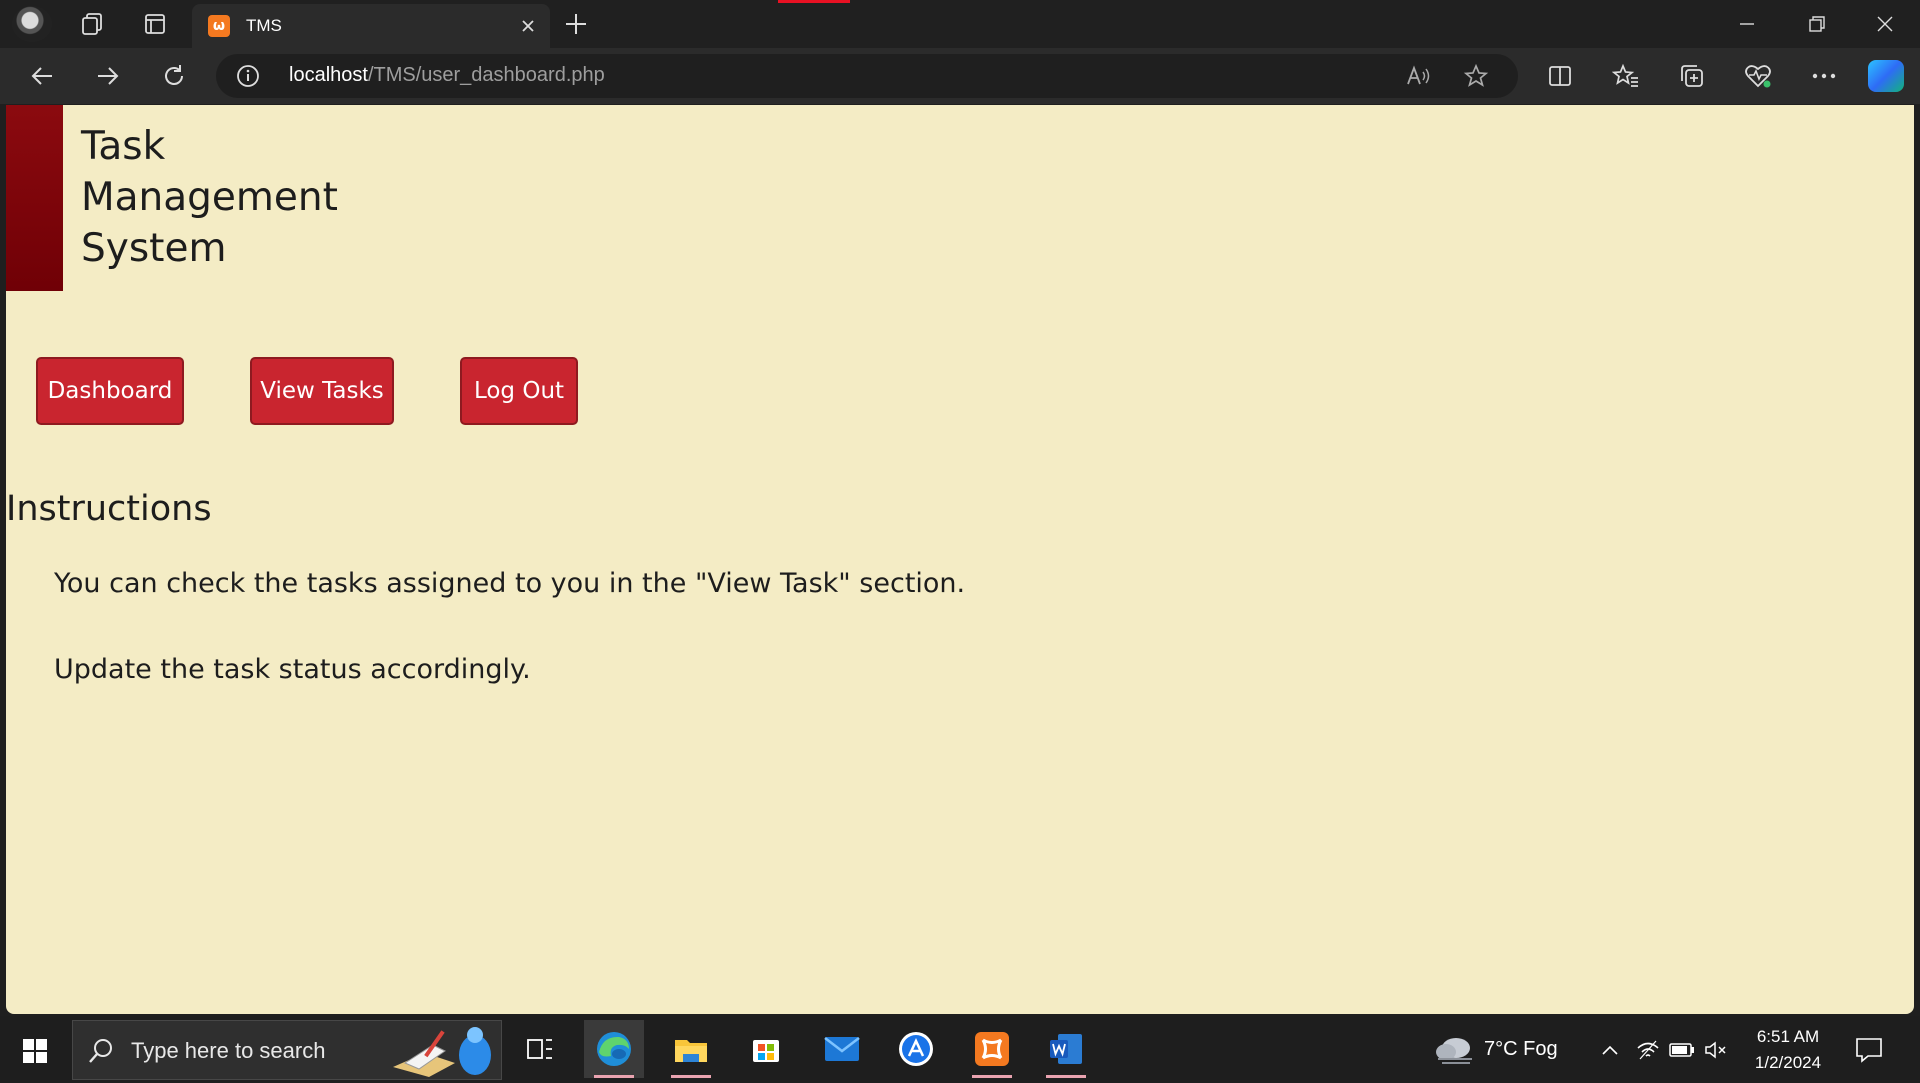 The height and width of the screenshot is (1083, 1920). What do you see at coordinates (1788, 1050) in the screenshot?
I see `system-clock: 6:51 AM 1/2/2024` at bounding box center [1788, 1050].